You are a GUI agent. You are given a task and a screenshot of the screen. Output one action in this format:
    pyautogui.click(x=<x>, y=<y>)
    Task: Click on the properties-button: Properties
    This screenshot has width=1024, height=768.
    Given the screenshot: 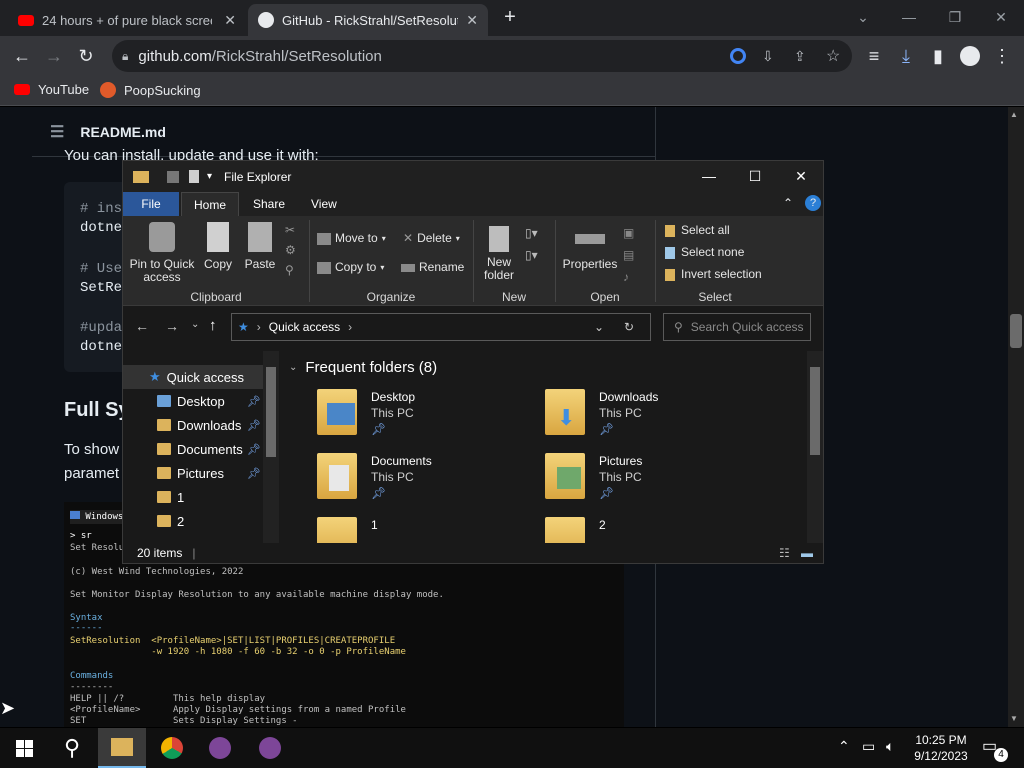 What is the action you would take?
    pyautogui.click(x=590, y=248)
    